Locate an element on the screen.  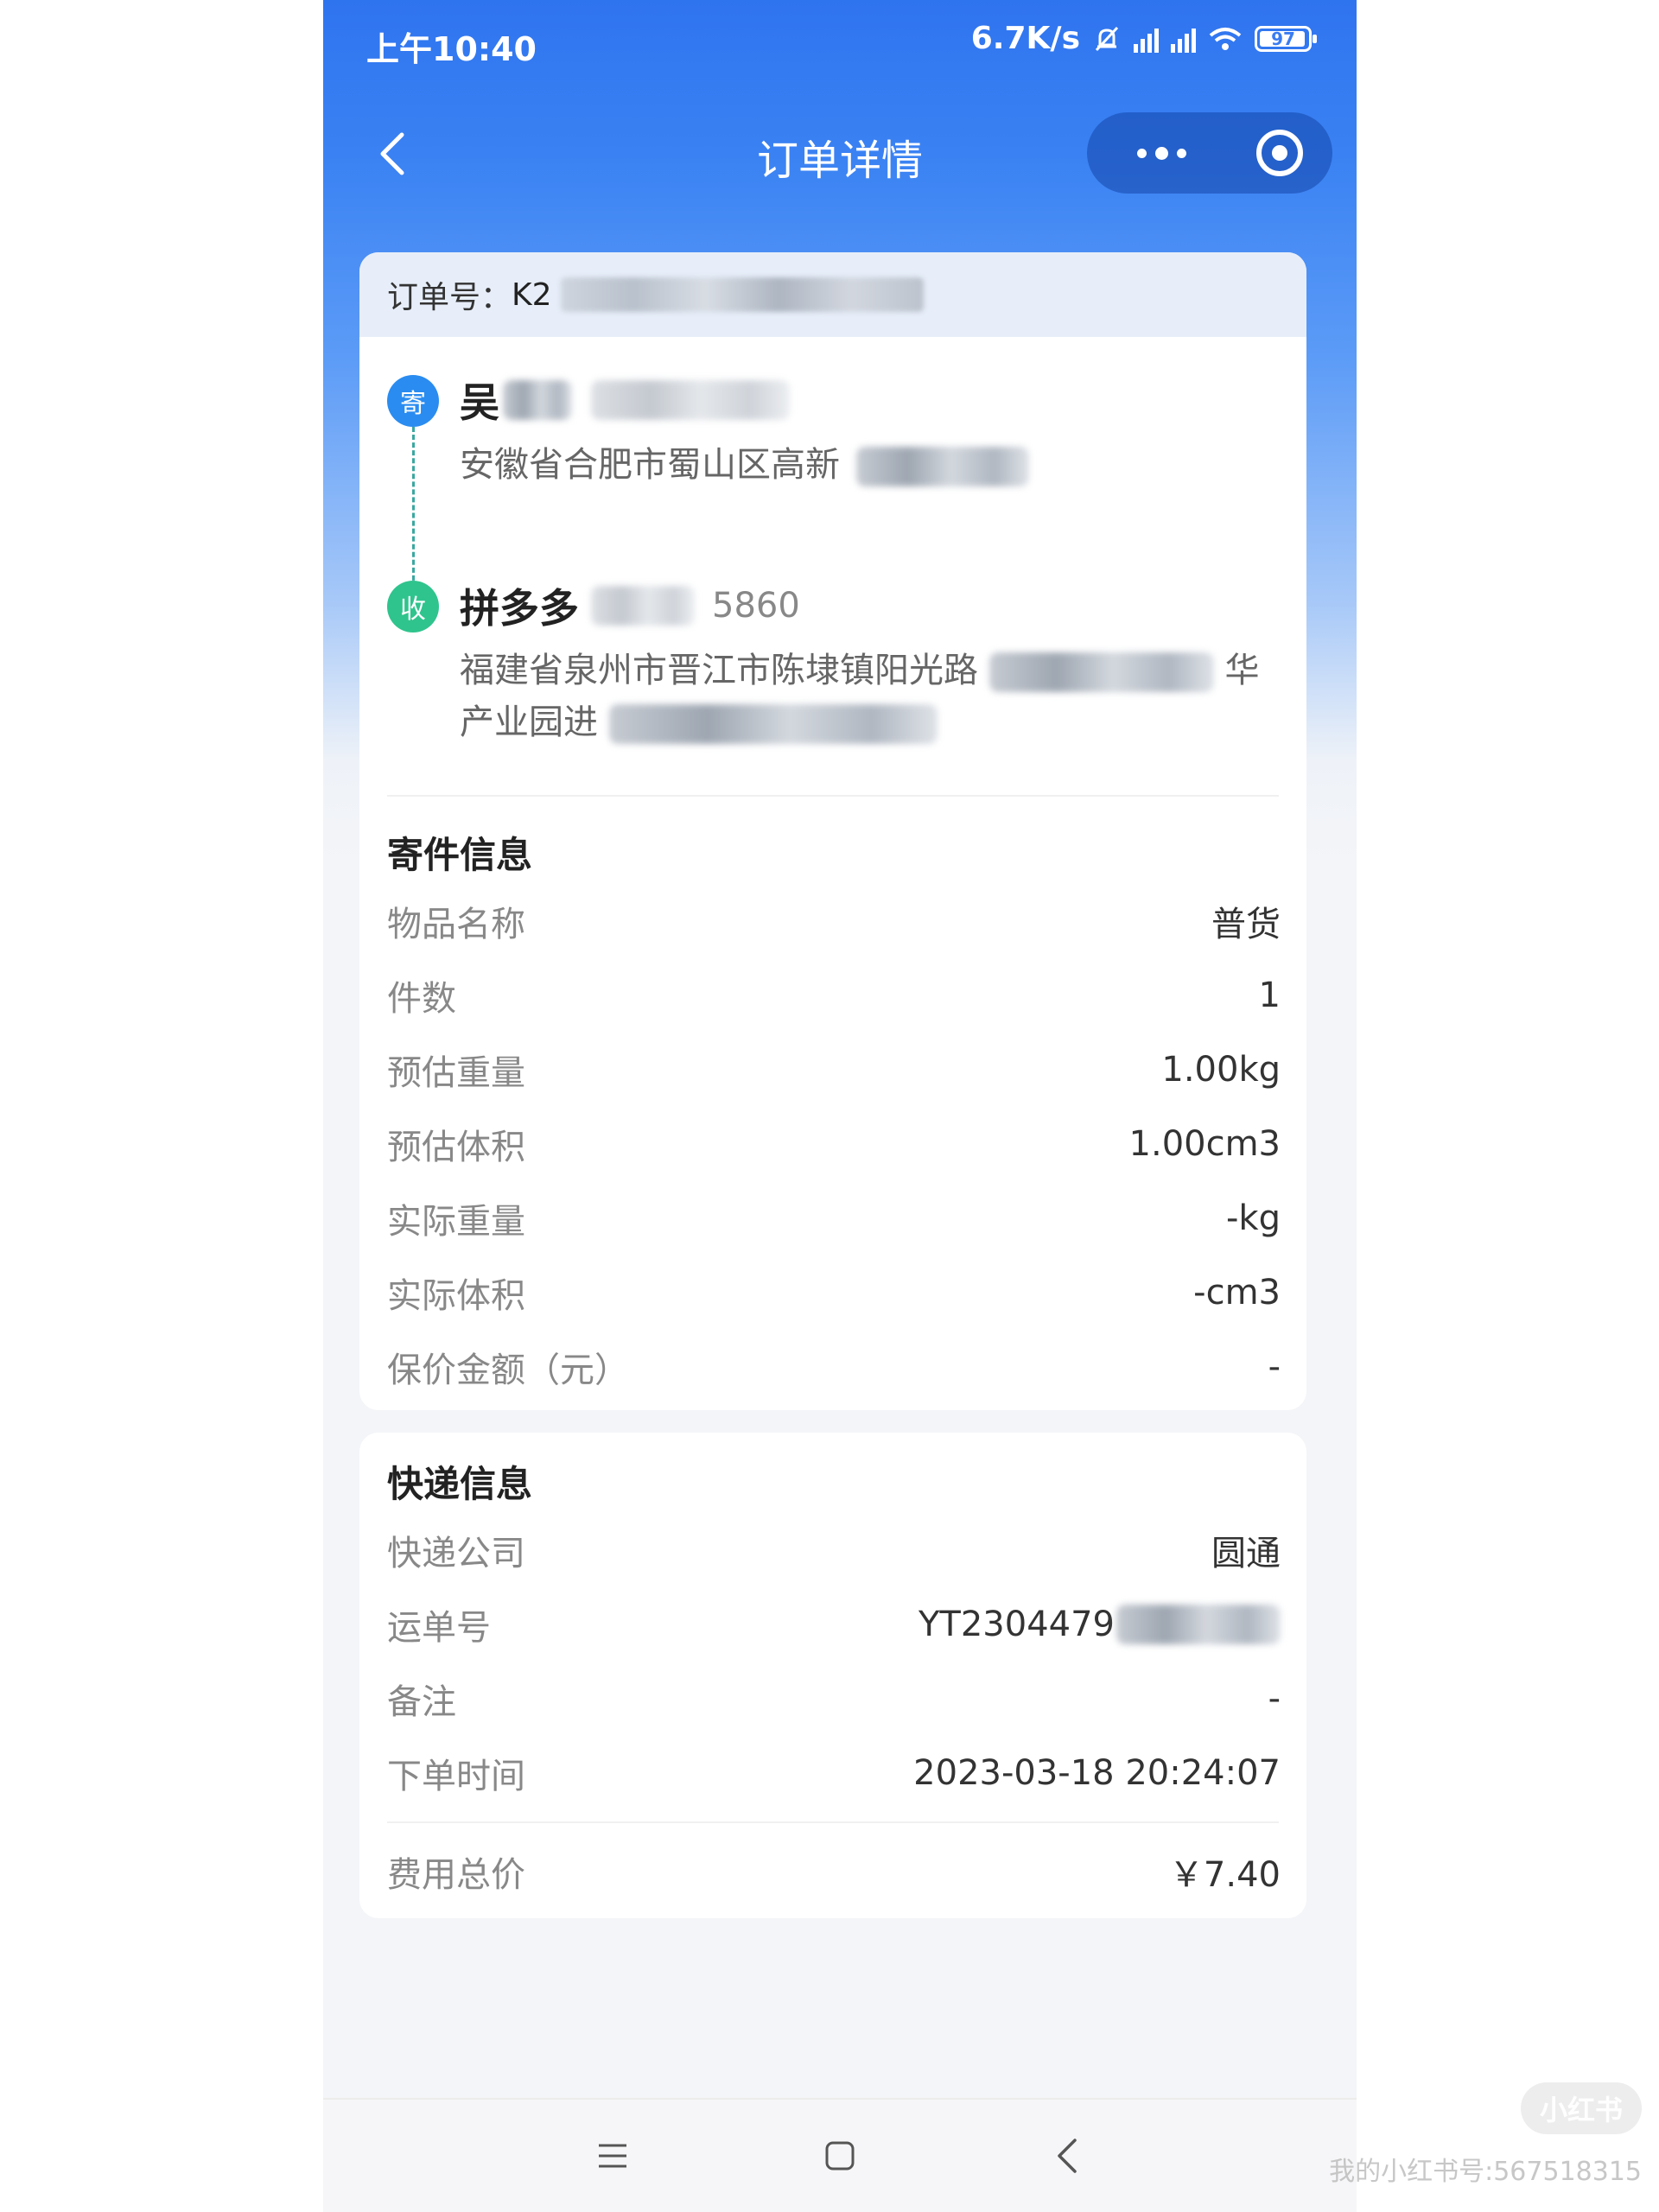
receiver-phone-tail: 5860 is located at coordinates (756, 606).